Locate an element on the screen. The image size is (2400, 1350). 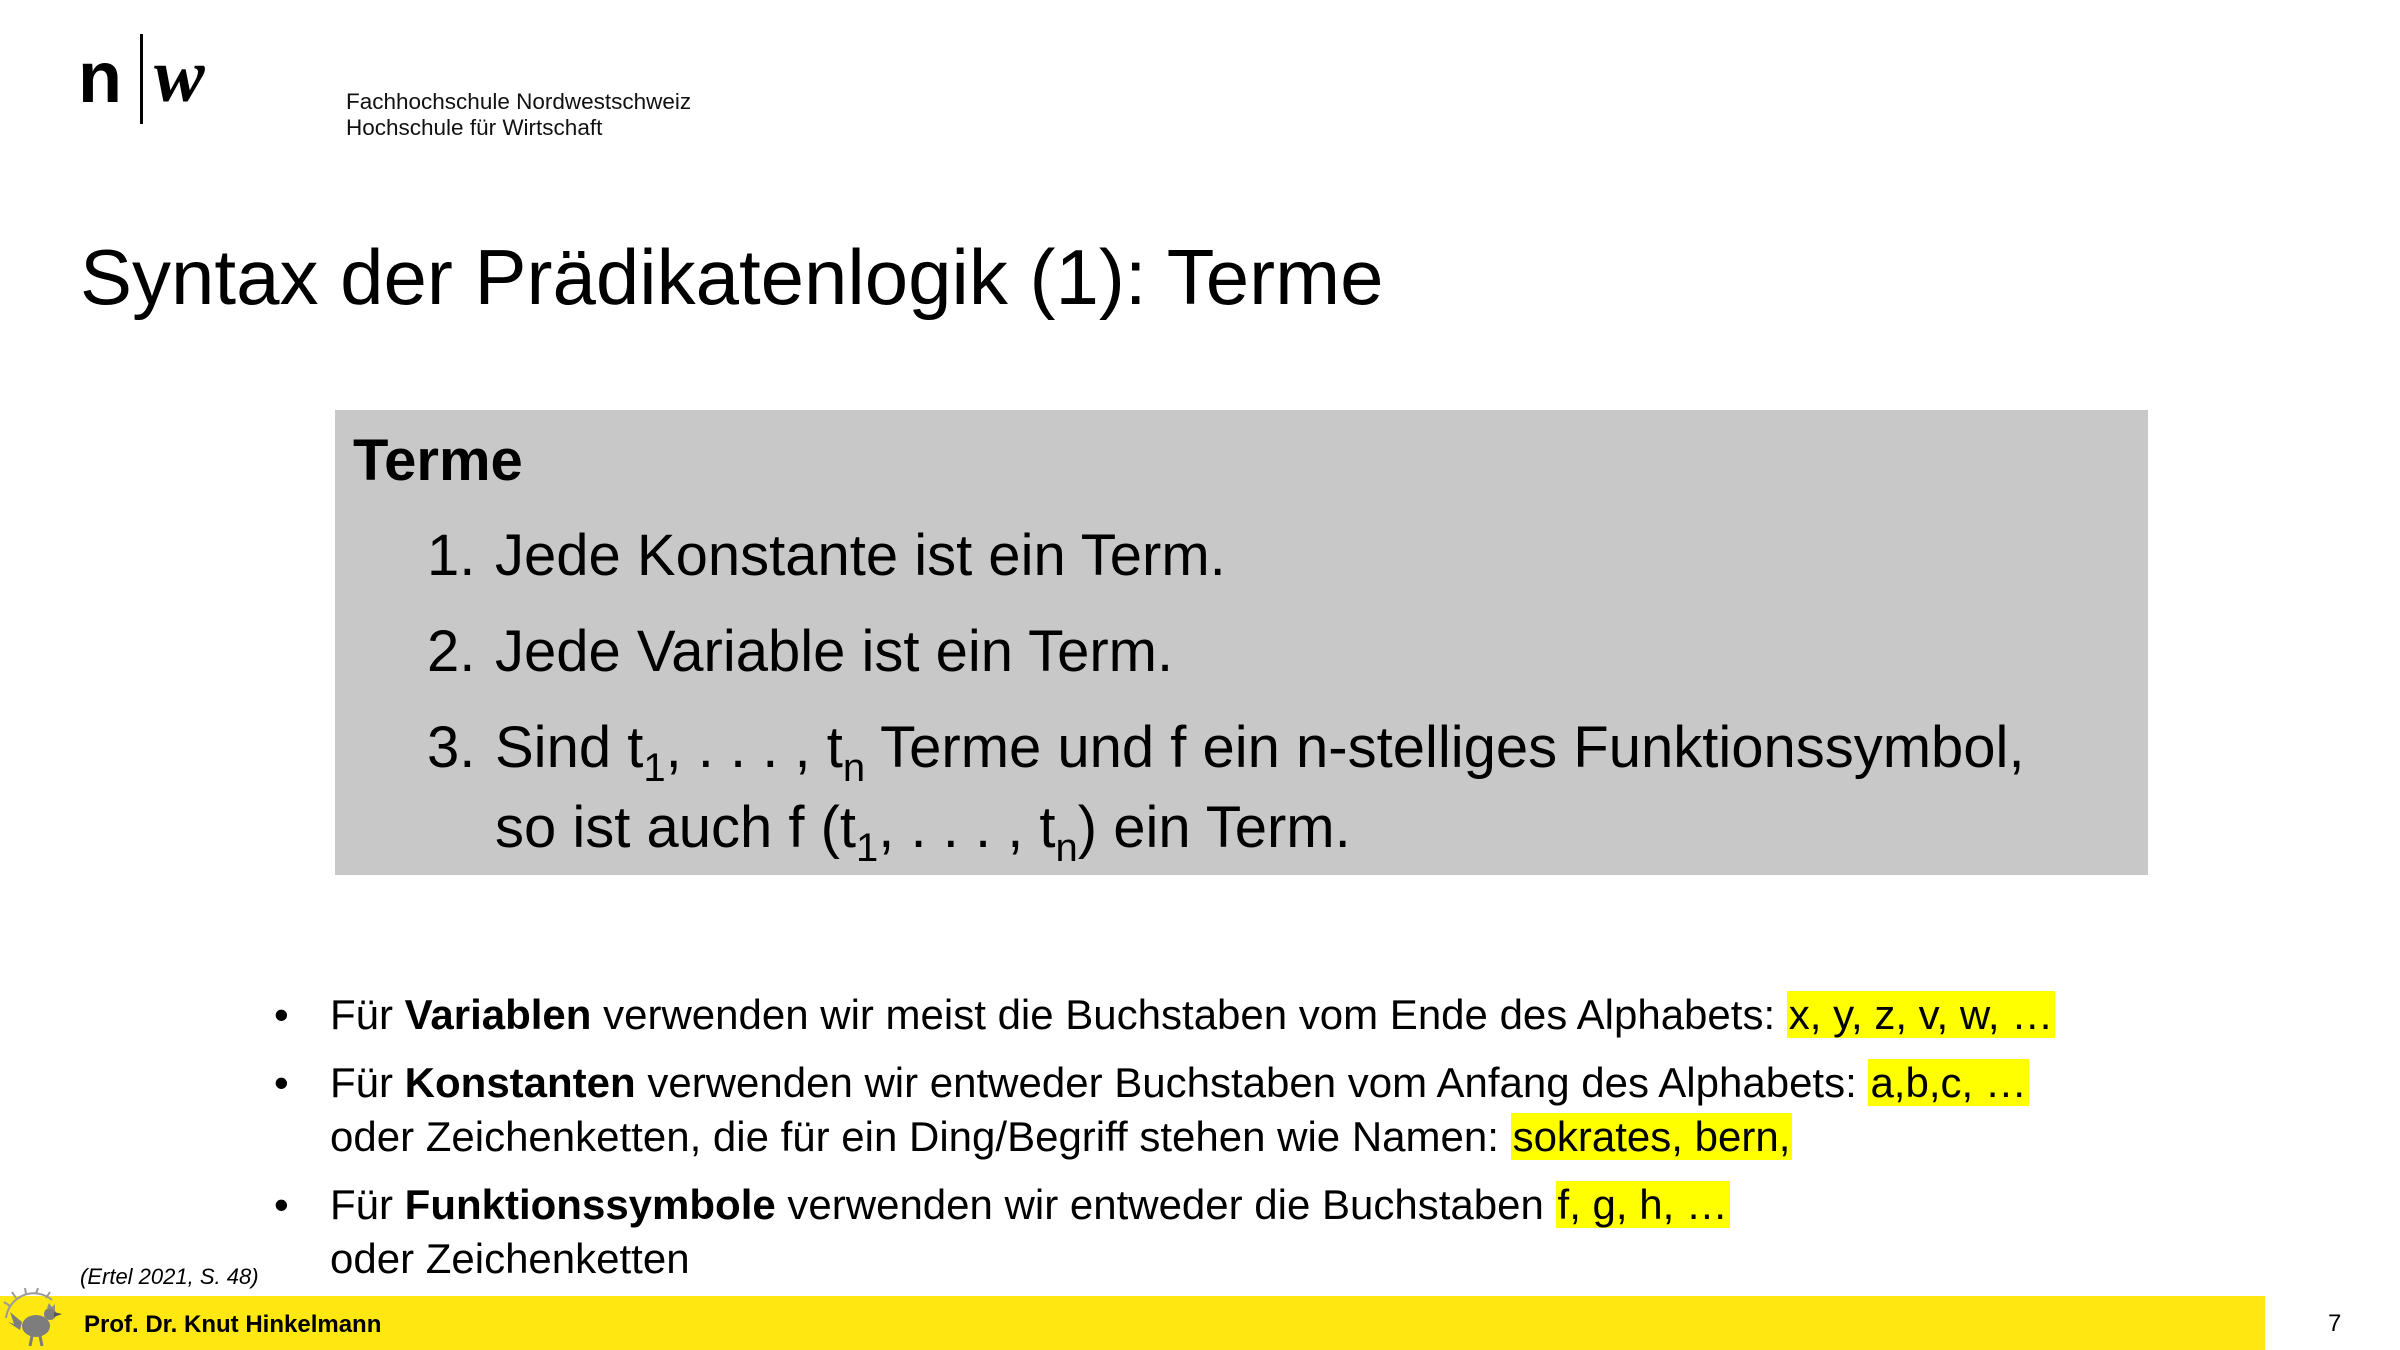
definition-item-2: 2. Jede Variable ist ein Term. is located at coordinates (800, 652).